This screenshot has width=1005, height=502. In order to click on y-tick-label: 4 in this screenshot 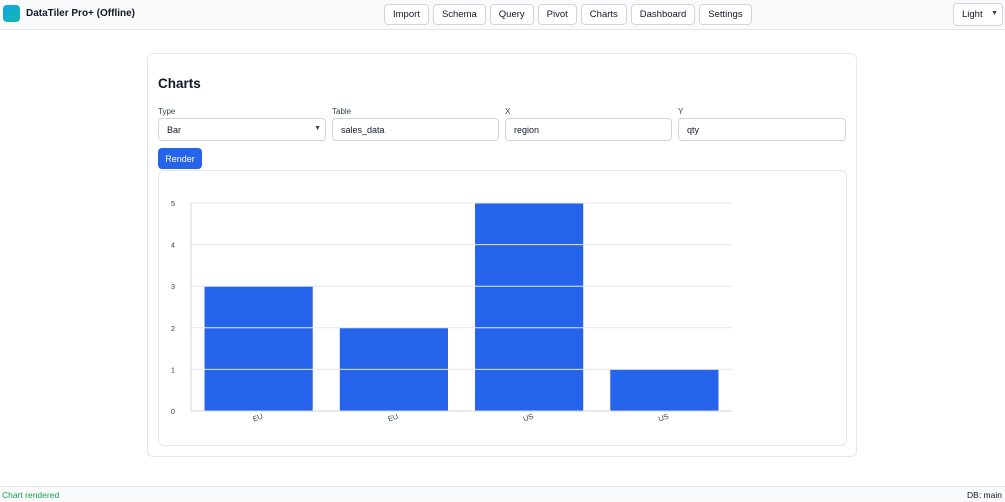, I will do `click(173, 245)`.